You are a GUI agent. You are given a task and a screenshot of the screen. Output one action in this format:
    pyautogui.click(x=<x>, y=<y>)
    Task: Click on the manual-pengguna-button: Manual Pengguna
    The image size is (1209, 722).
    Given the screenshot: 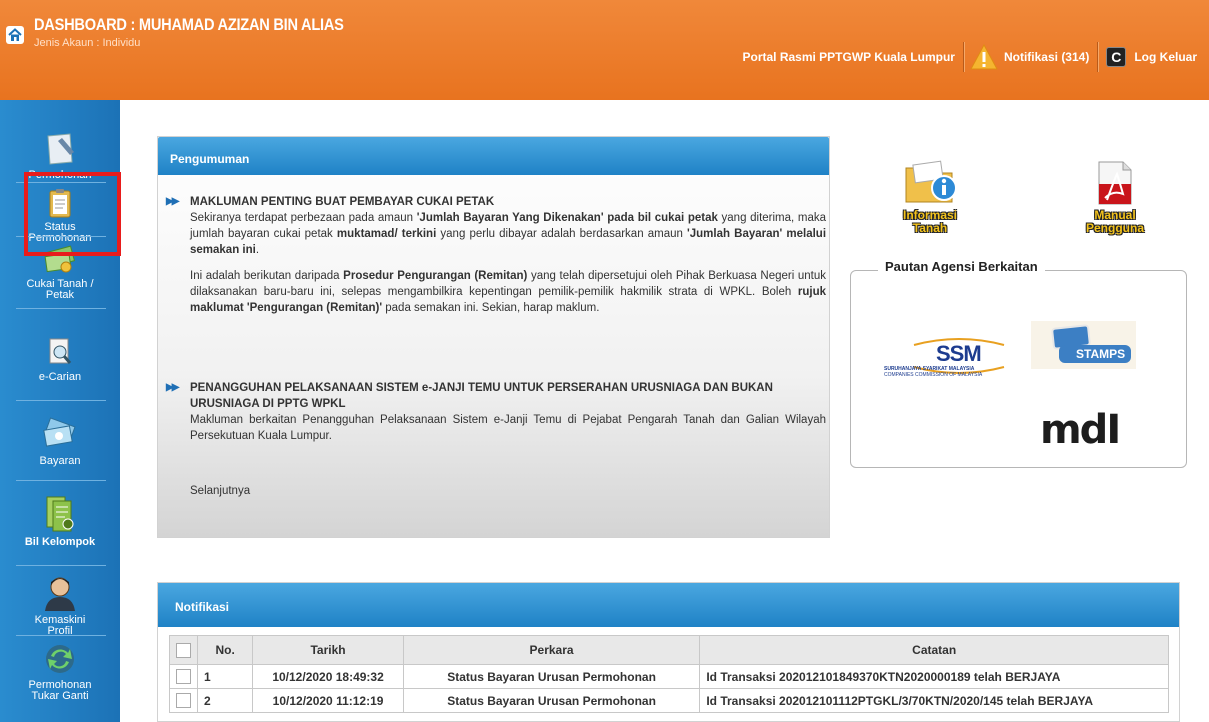 What is the action you would take?
    pyautogui.click(x=1115, y=197)
    